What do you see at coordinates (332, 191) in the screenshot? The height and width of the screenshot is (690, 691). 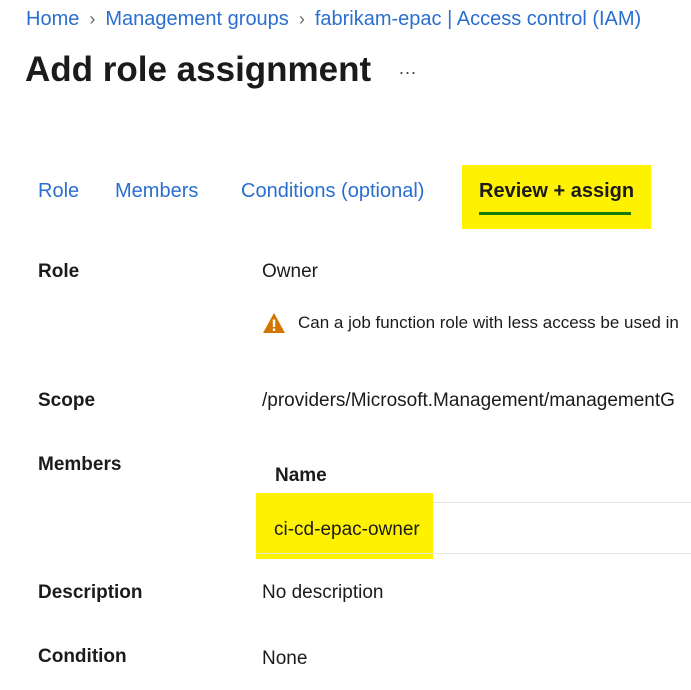 I see `tab-conditions: Conditions (optional)` at bounding box center [332, 191].